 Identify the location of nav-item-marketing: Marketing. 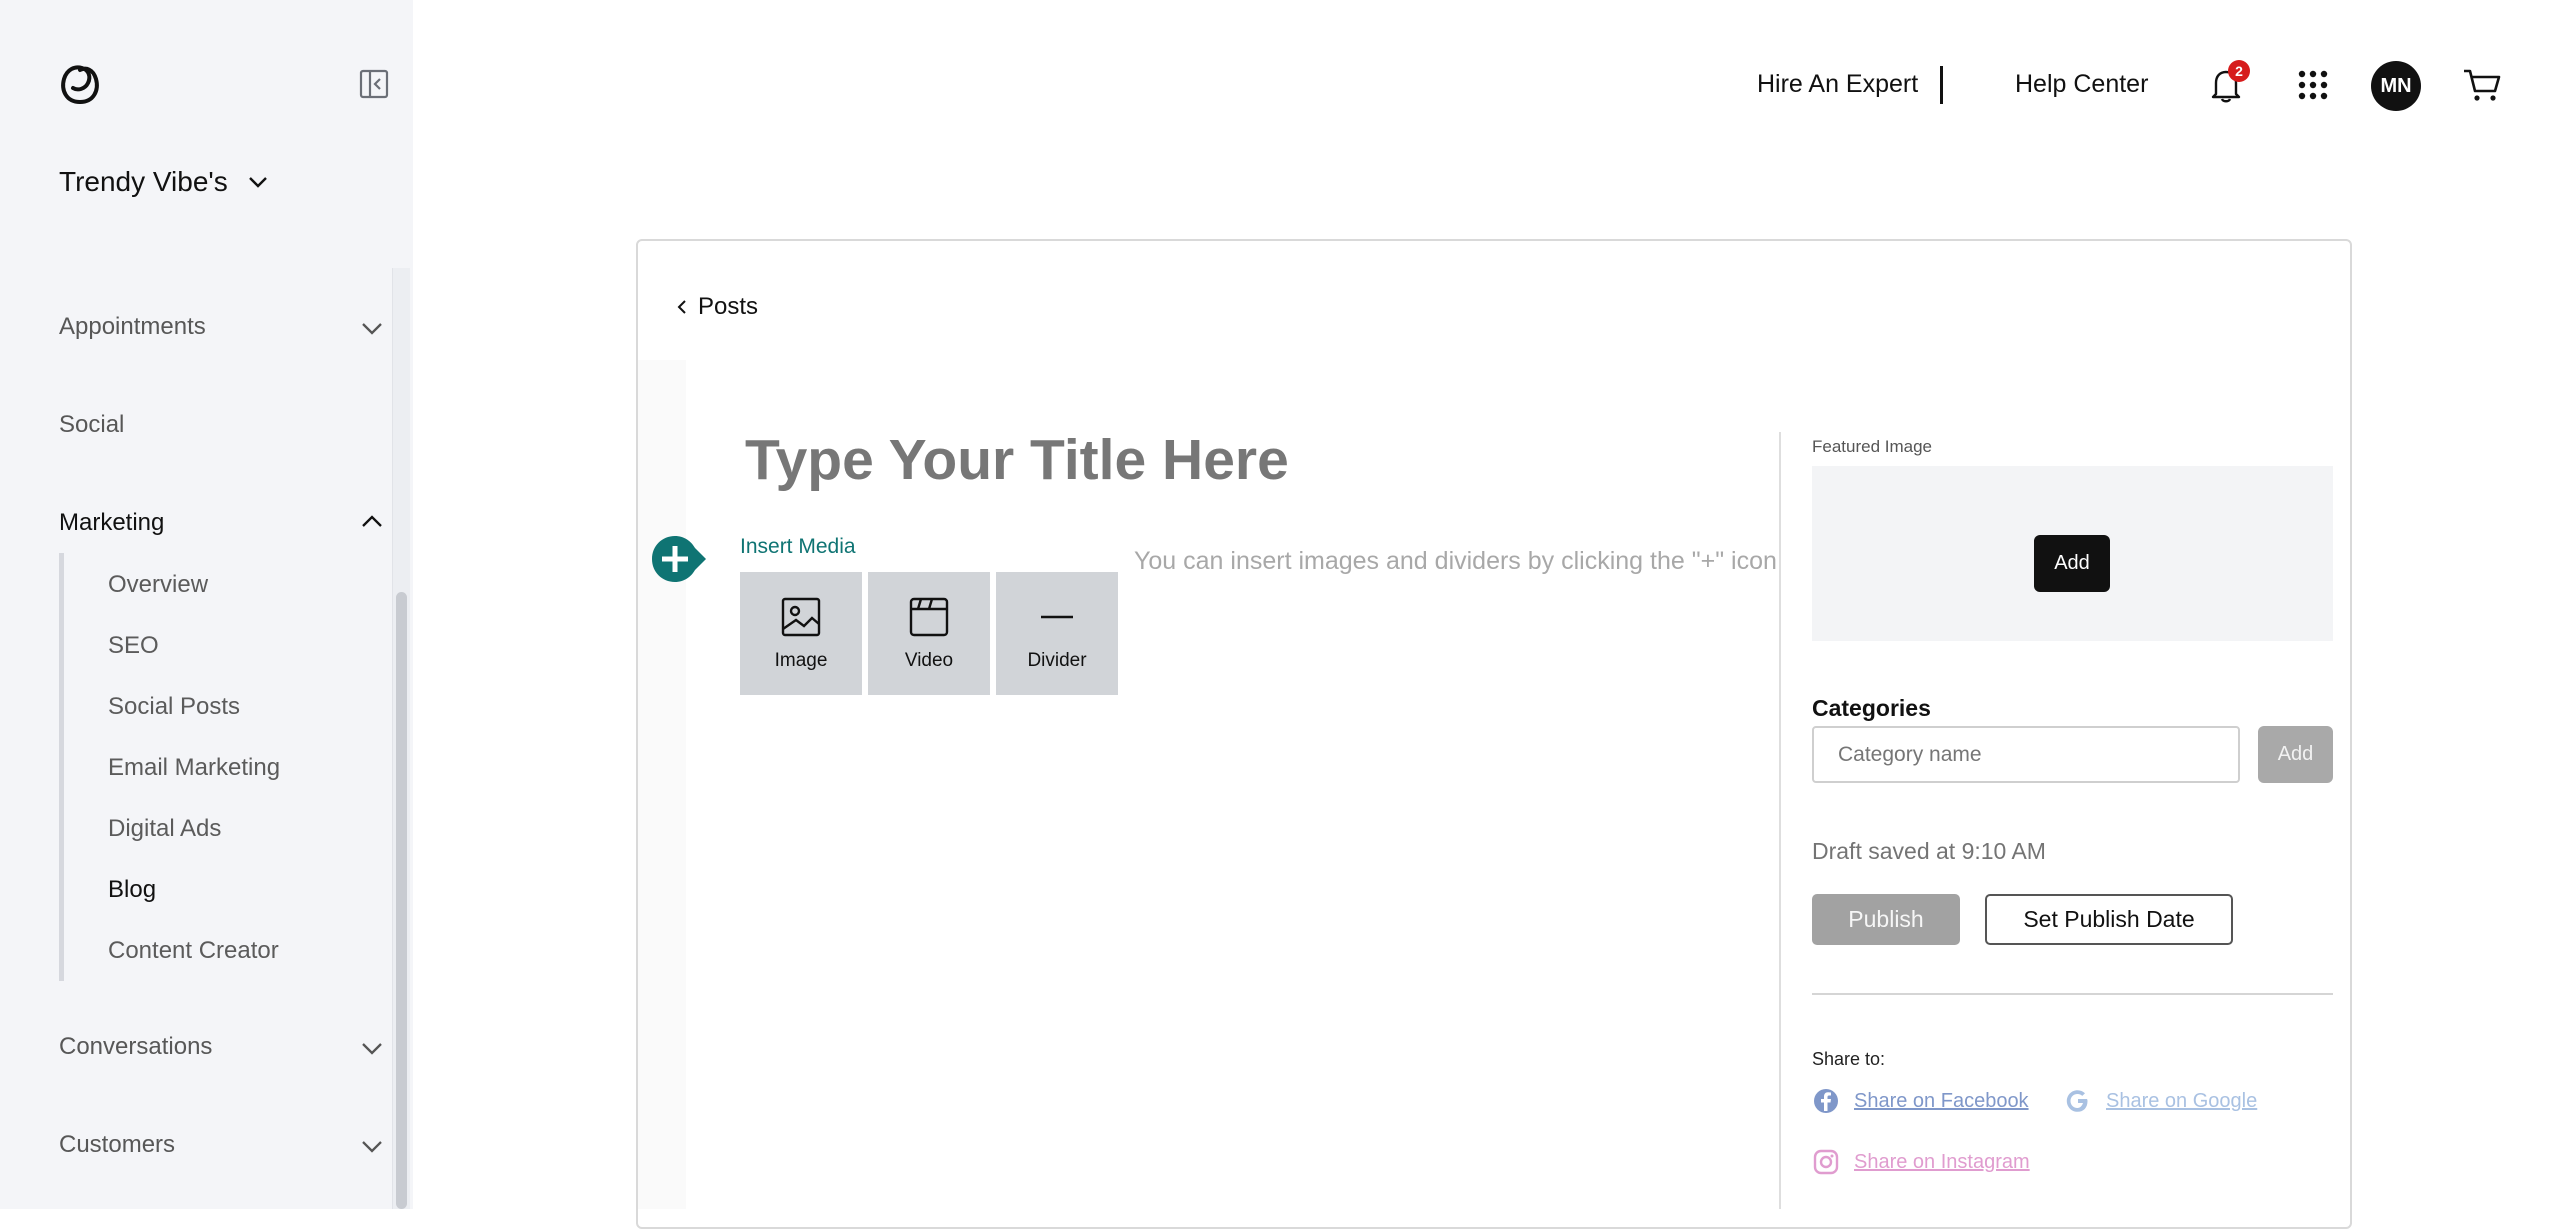
(111, 523).